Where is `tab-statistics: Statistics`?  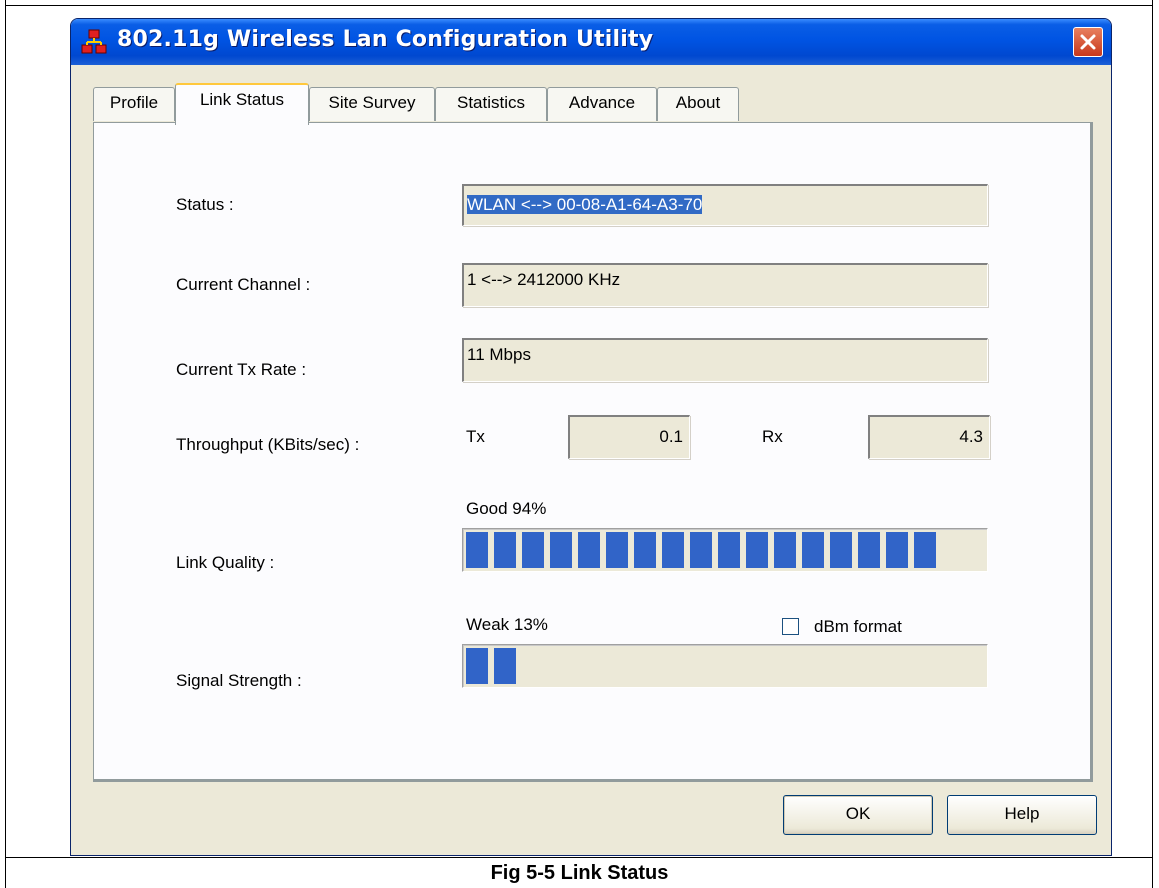 tab-statistics: Statistics is located at coordinates (491, 104).